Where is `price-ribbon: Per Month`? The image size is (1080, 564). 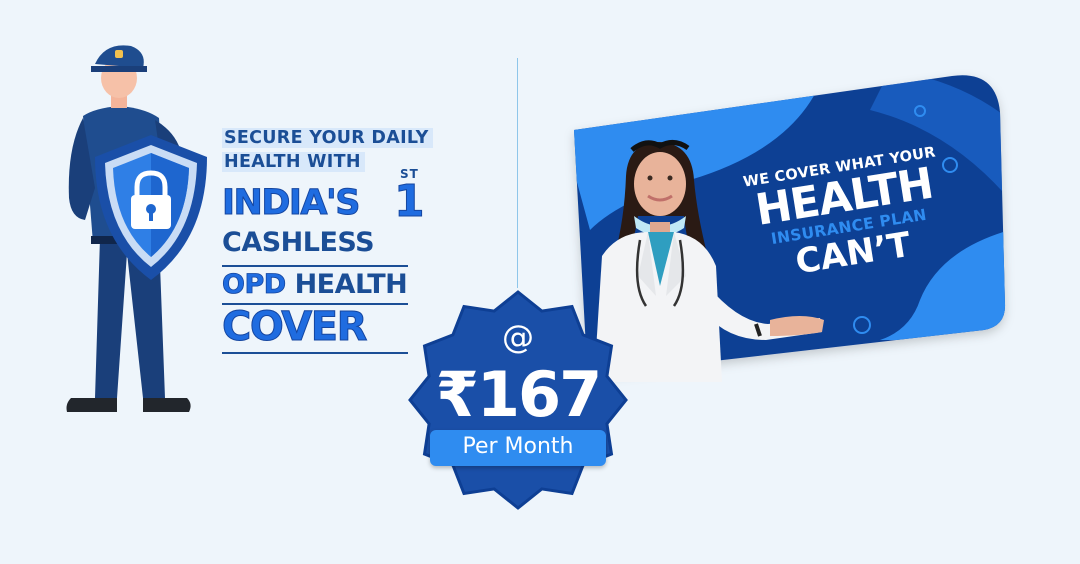
price-ribbon: Per Month is located at coordinates (518, 448).